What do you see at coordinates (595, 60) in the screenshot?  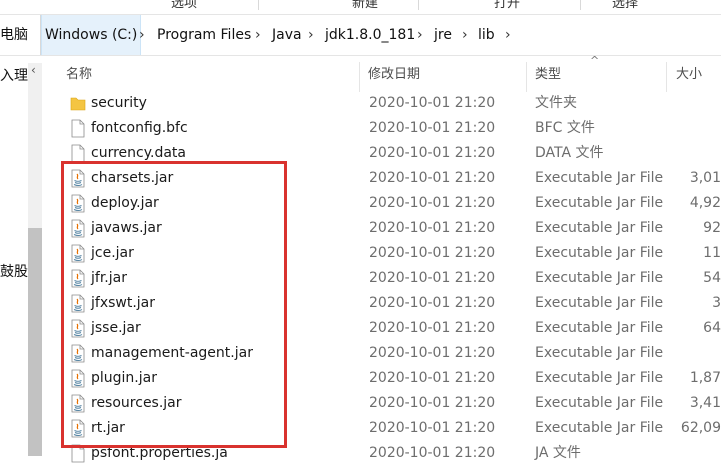 I see `sort-indicator-icon: ^` at bounding box center [595, 60].